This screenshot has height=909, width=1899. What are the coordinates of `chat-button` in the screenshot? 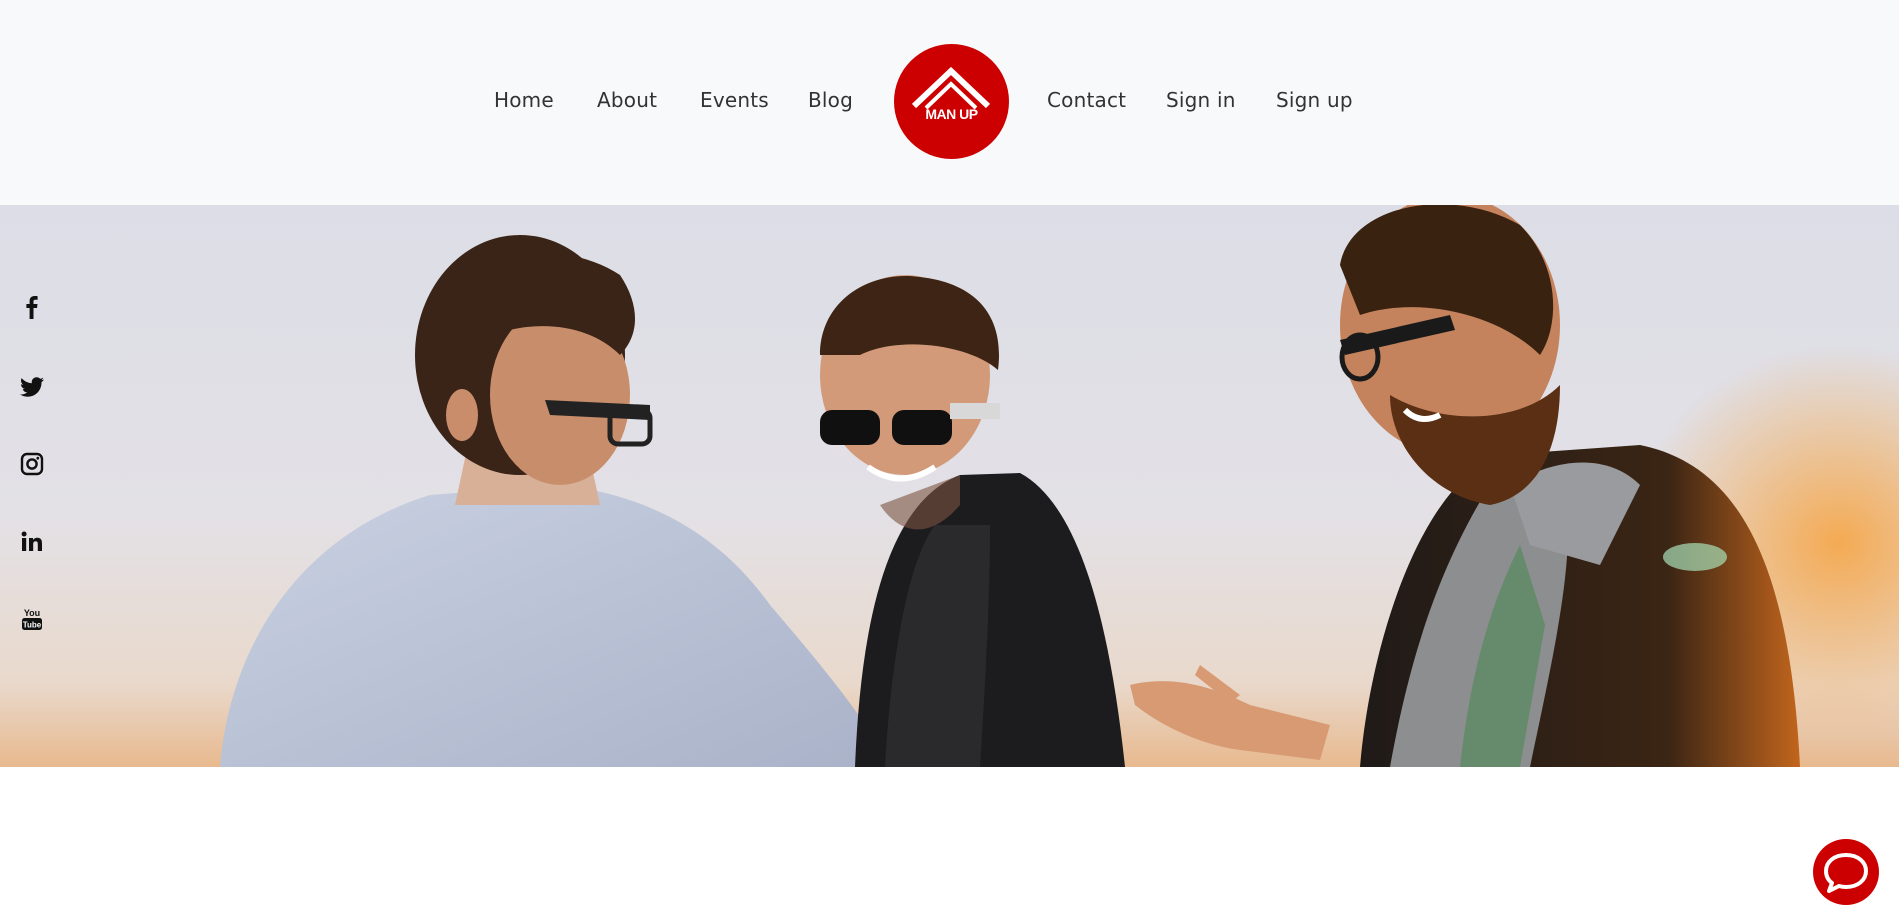 It's located at (1846, 872).